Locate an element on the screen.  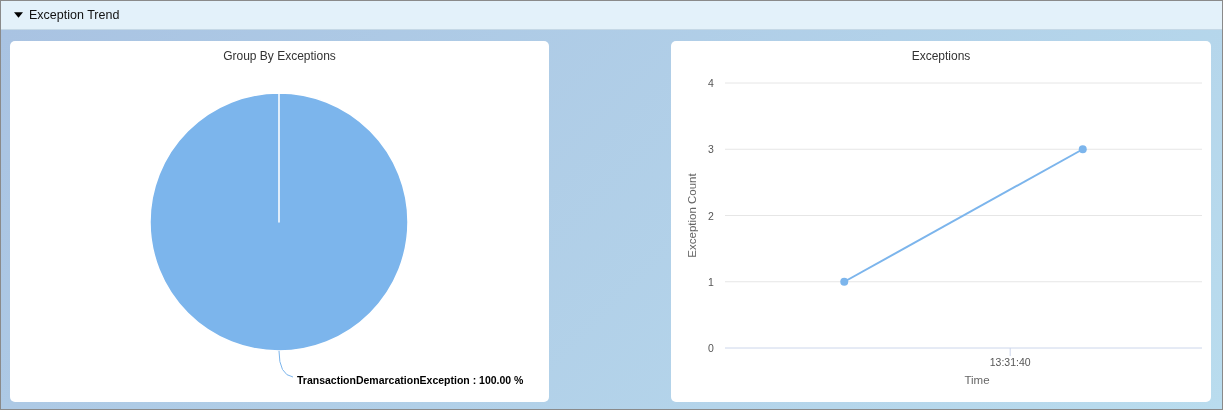
x-axis-title: Time is located at coordinates (977, 380).